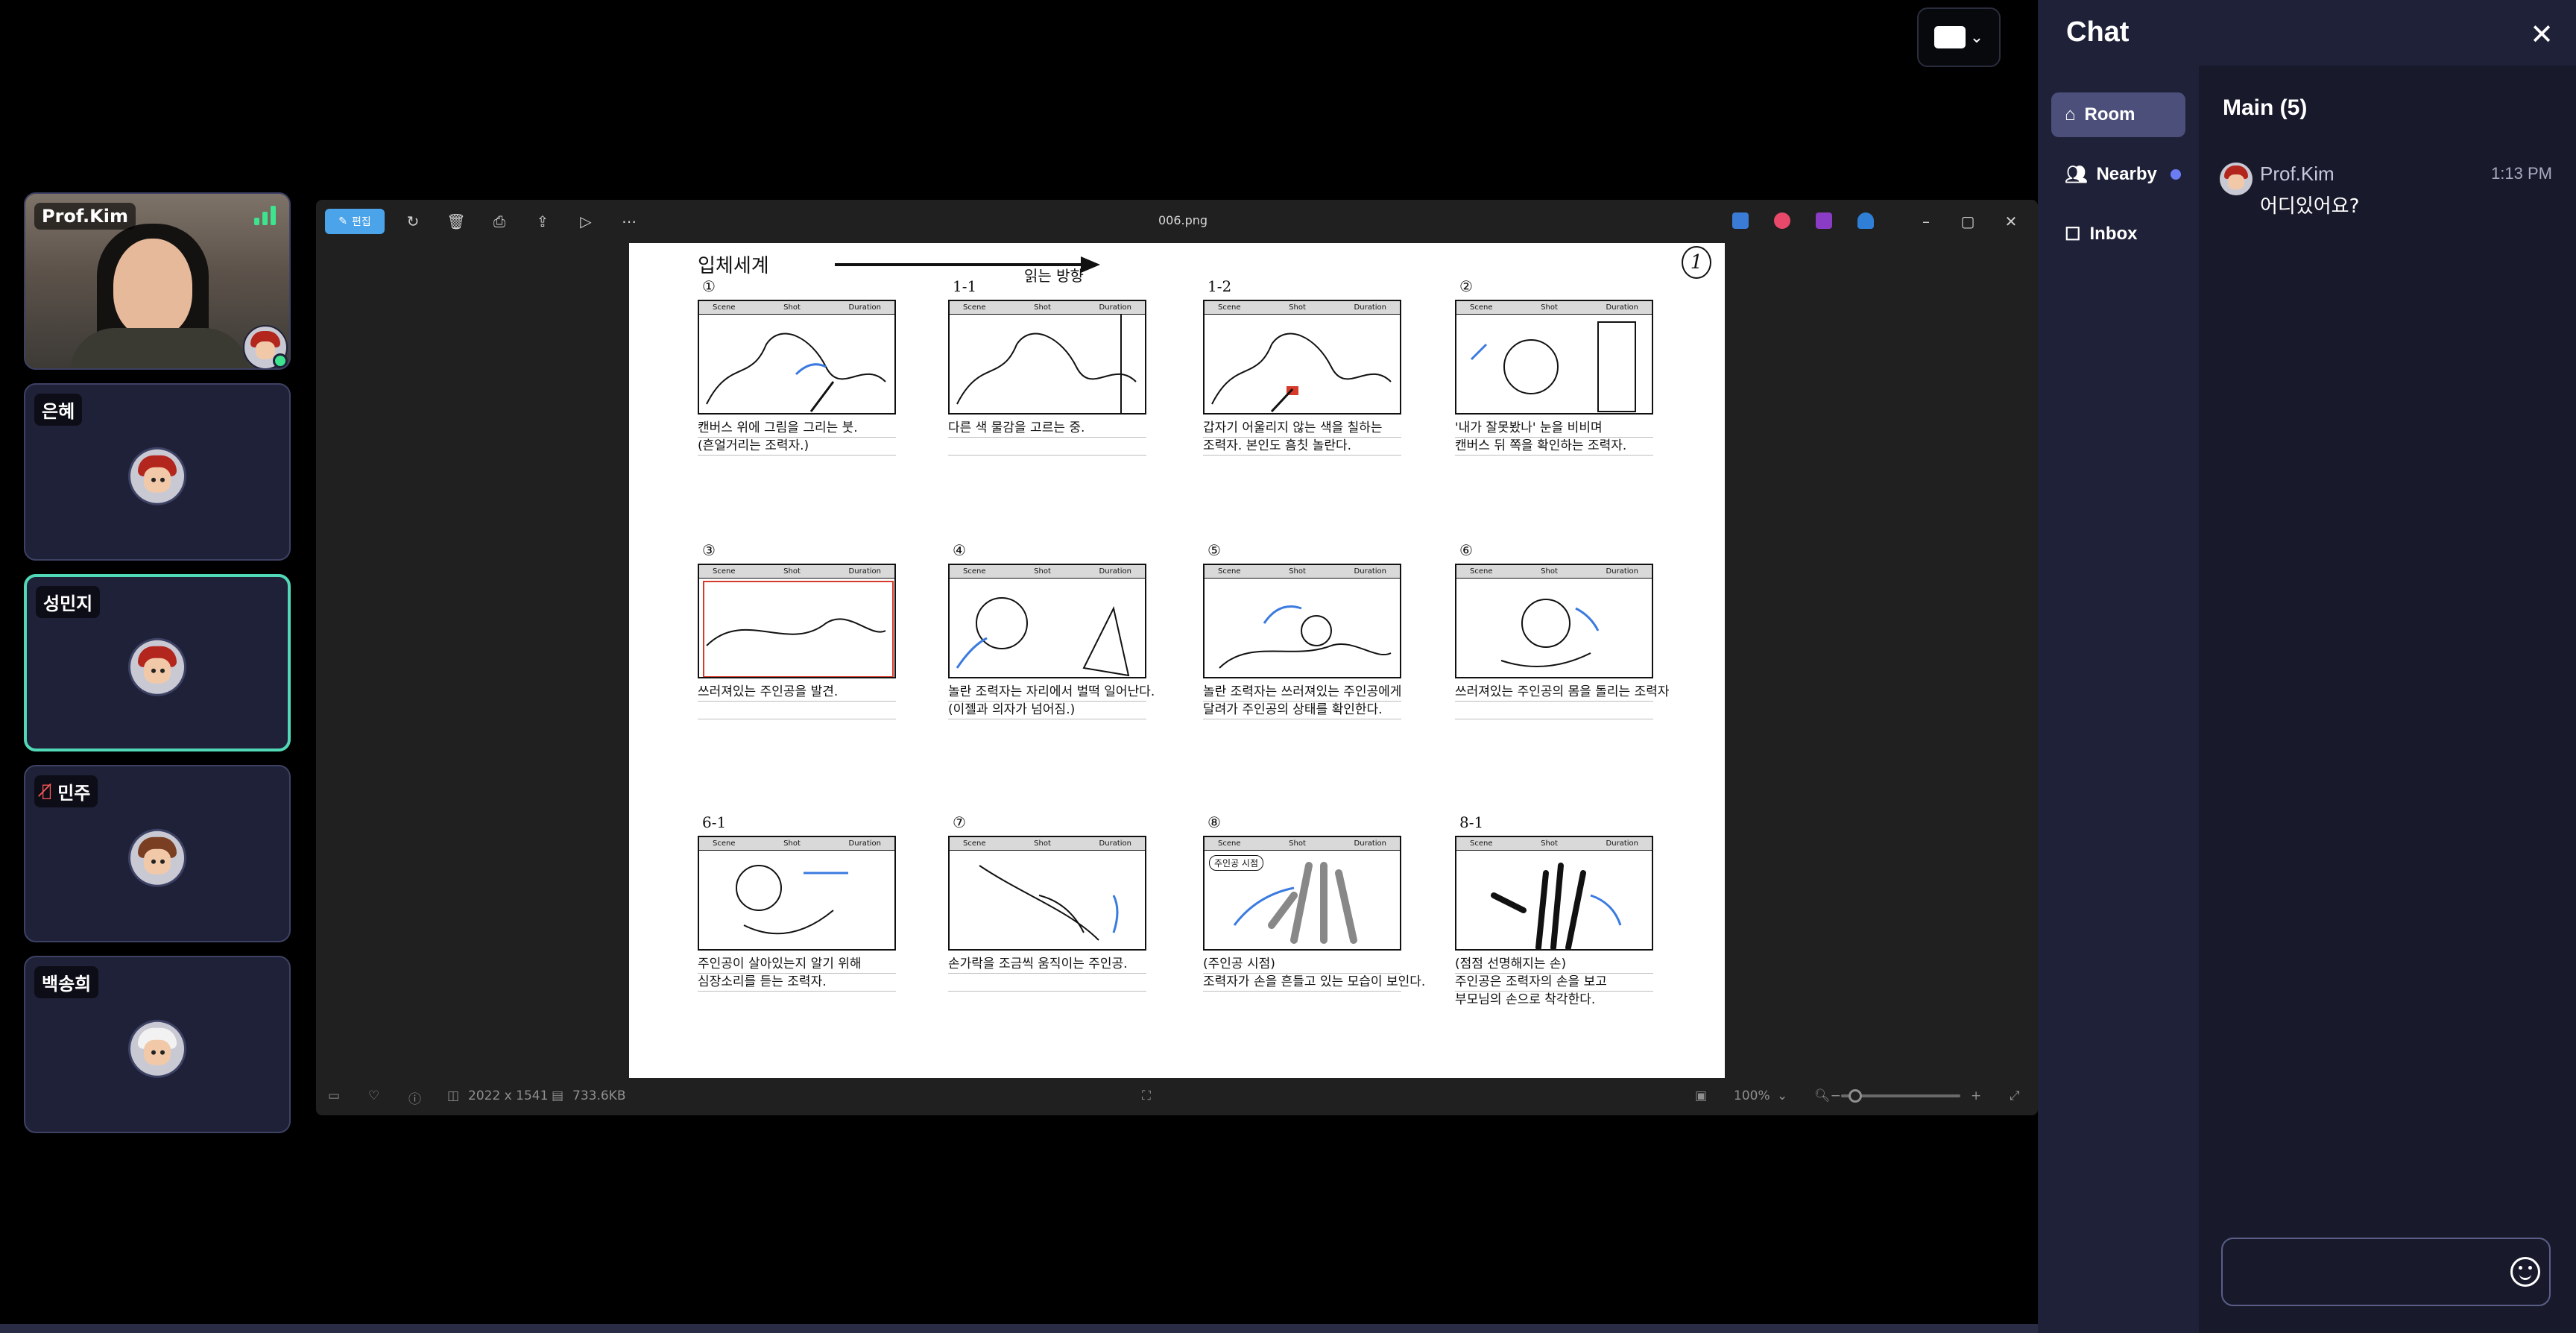 The width and height of the screenshot is (2576, 1333). What do you see at coordinates (67, 985) in the screenshot?
I see `participant-name: 백송희` at bounding box center [67, 985].